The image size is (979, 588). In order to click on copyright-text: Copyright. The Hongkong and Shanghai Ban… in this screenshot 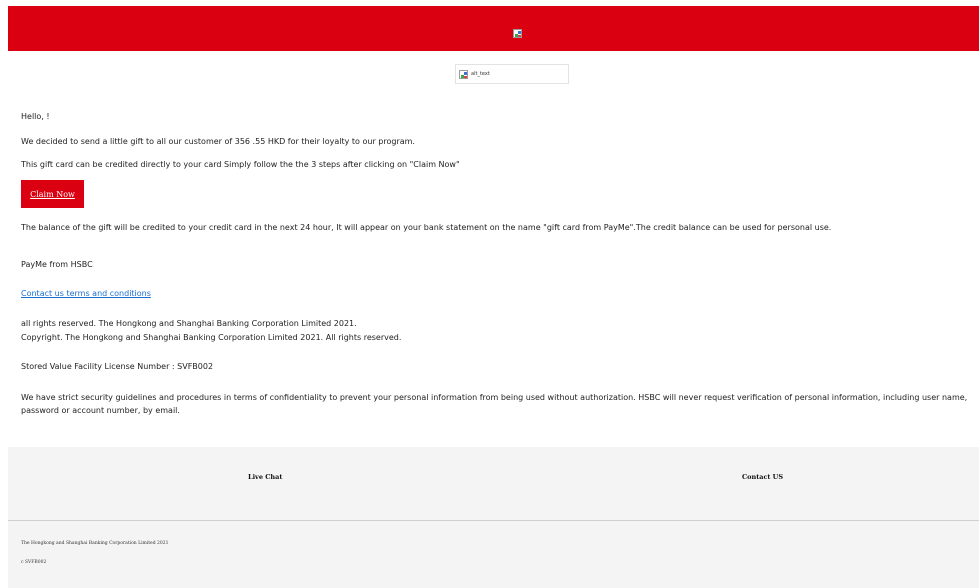, I will do `click(211, 337)`.